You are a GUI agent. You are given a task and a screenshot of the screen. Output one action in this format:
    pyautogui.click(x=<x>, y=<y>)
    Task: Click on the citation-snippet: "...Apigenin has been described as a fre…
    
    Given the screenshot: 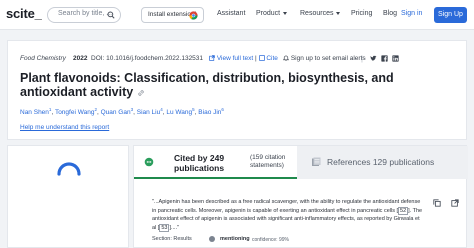 What is the action you would take?
    pyautogui.click(x=288, y=215)
    